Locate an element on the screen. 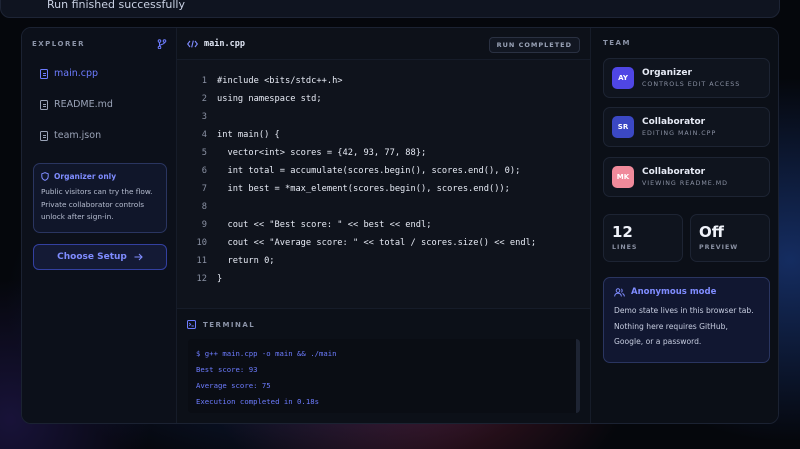 Image resolution: width=800 pixels, height=449 pixels. arrow-right-icon is located at coordinates (138, 257).